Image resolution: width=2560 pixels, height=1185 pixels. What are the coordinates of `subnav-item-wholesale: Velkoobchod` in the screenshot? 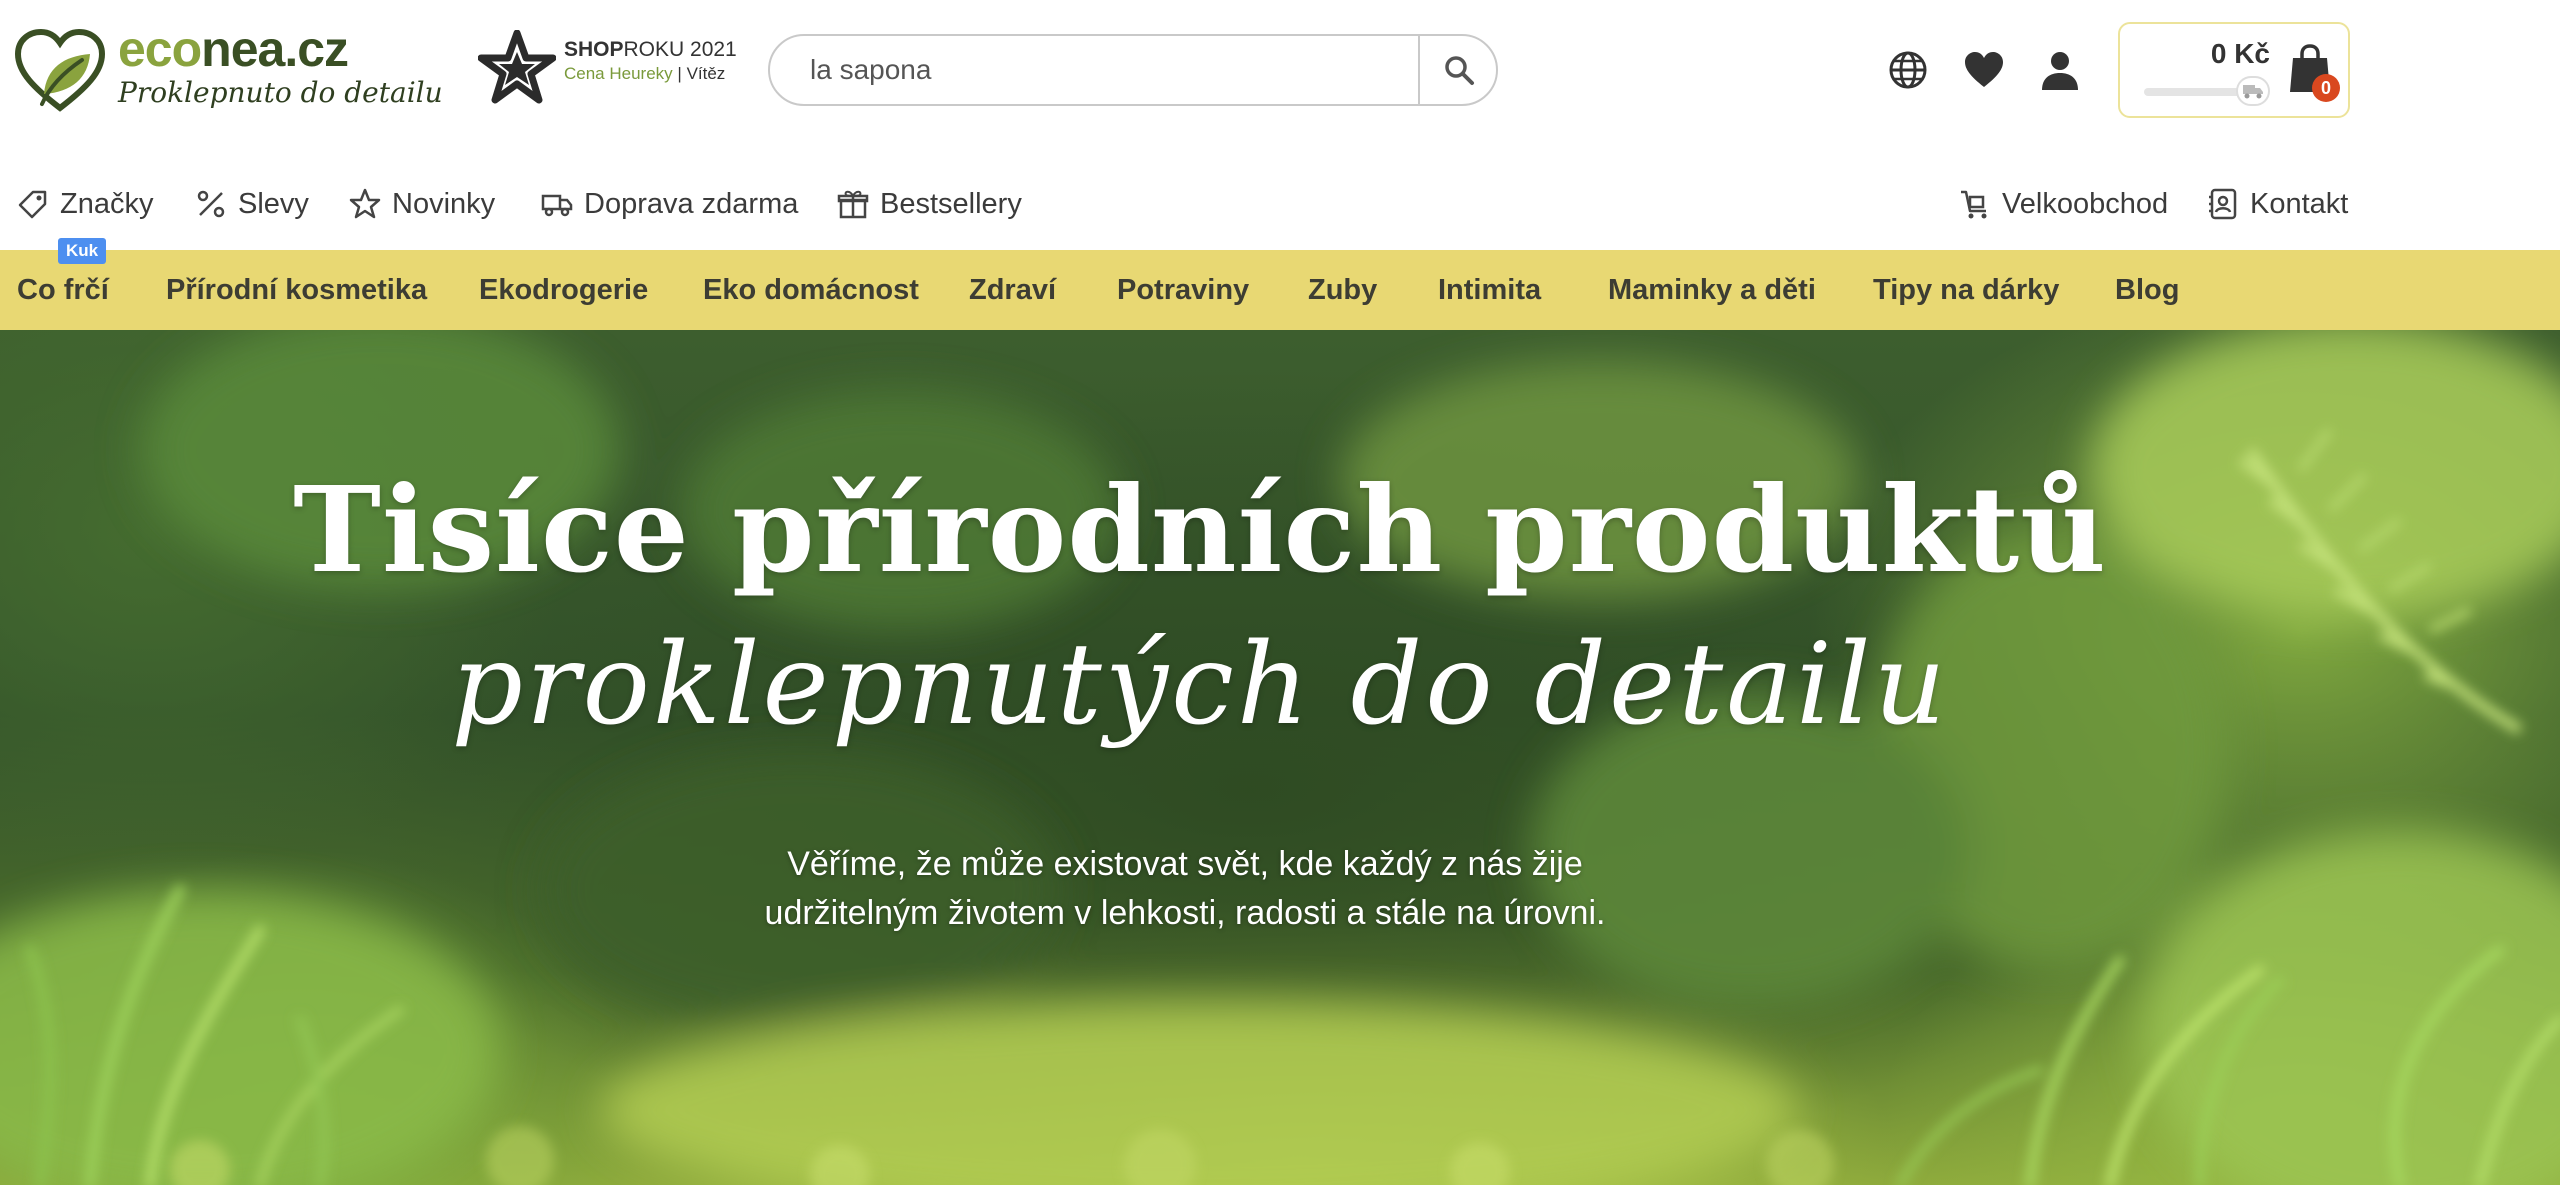 It's located at (2063, 204).